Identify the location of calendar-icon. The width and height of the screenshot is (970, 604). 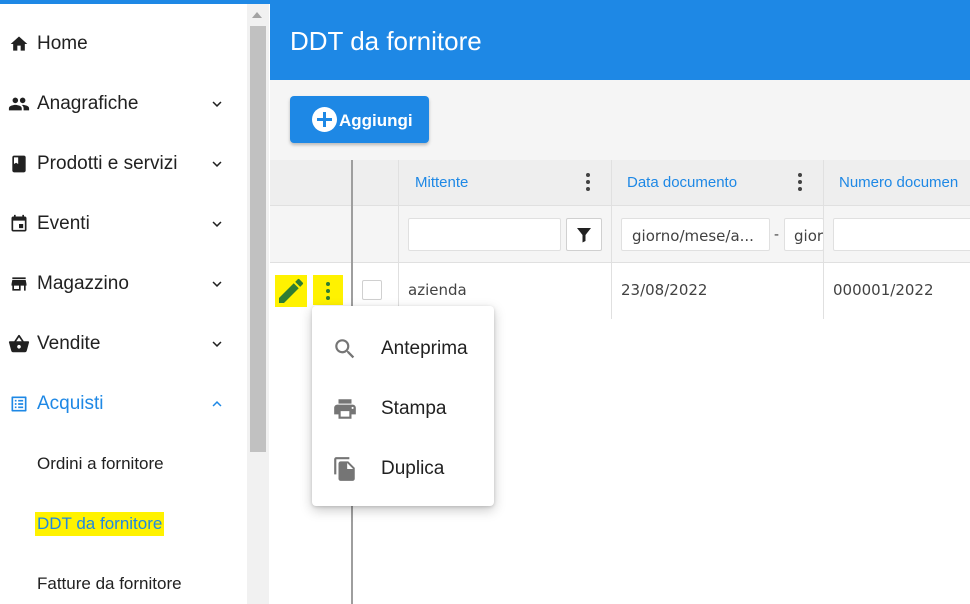
(19, 224).